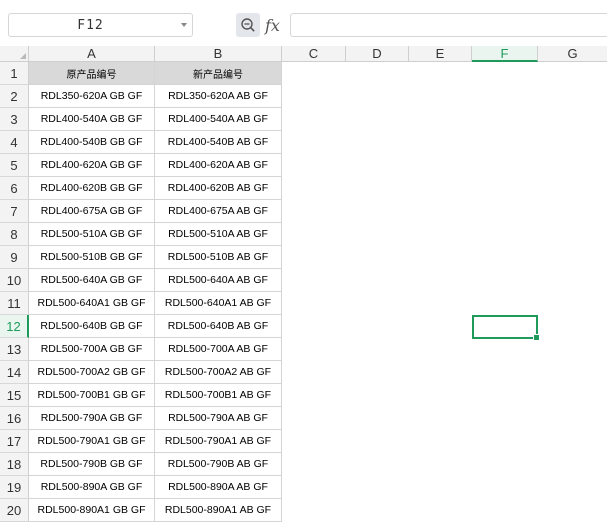  Describe the element at coordinates (23, 56) in the screenshot. I see `select-all-icon` at that location.